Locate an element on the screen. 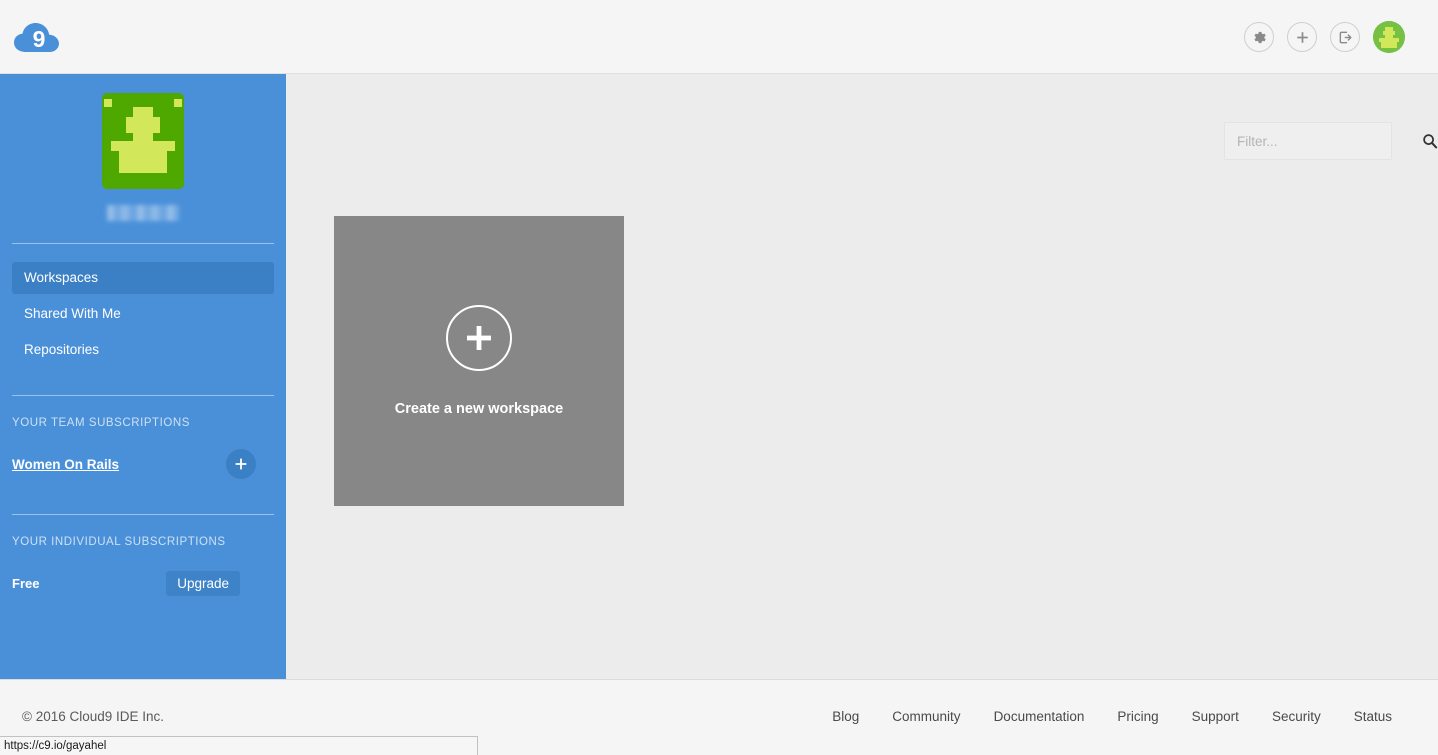 Image resolution: width=1438 pixels, height=755 pixels. add-team-button is located at coordinates (241, 464).